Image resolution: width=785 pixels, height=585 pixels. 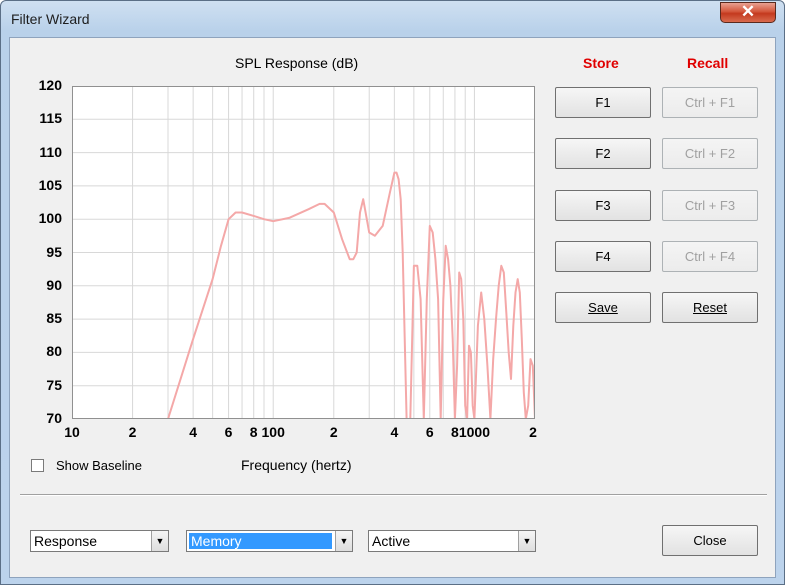 What do you see at coordinates (54, 251) in the screenshot?
I see `y-tick-label: 95` at bounding box center [54, 251].